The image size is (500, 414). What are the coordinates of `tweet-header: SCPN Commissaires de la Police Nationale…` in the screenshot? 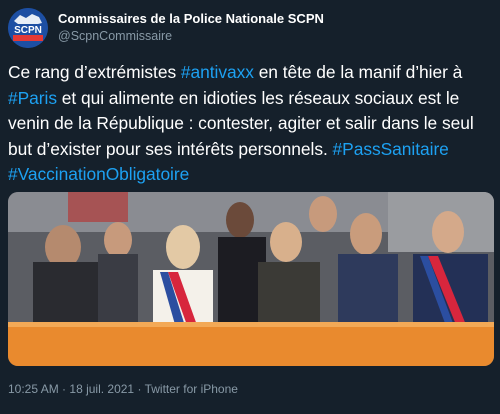 It's located at (248, 28).